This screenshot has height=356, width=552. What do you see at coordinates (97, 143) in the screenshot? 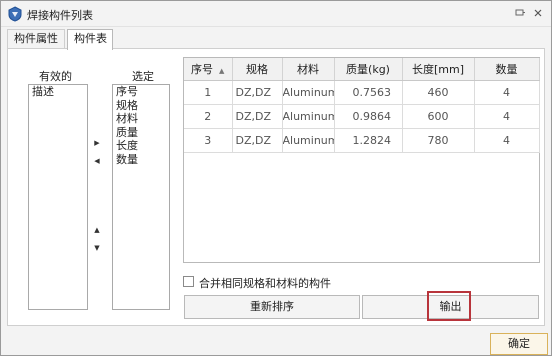
I see `arrow-right-icon: ▶` at bounding box center [97, 143].